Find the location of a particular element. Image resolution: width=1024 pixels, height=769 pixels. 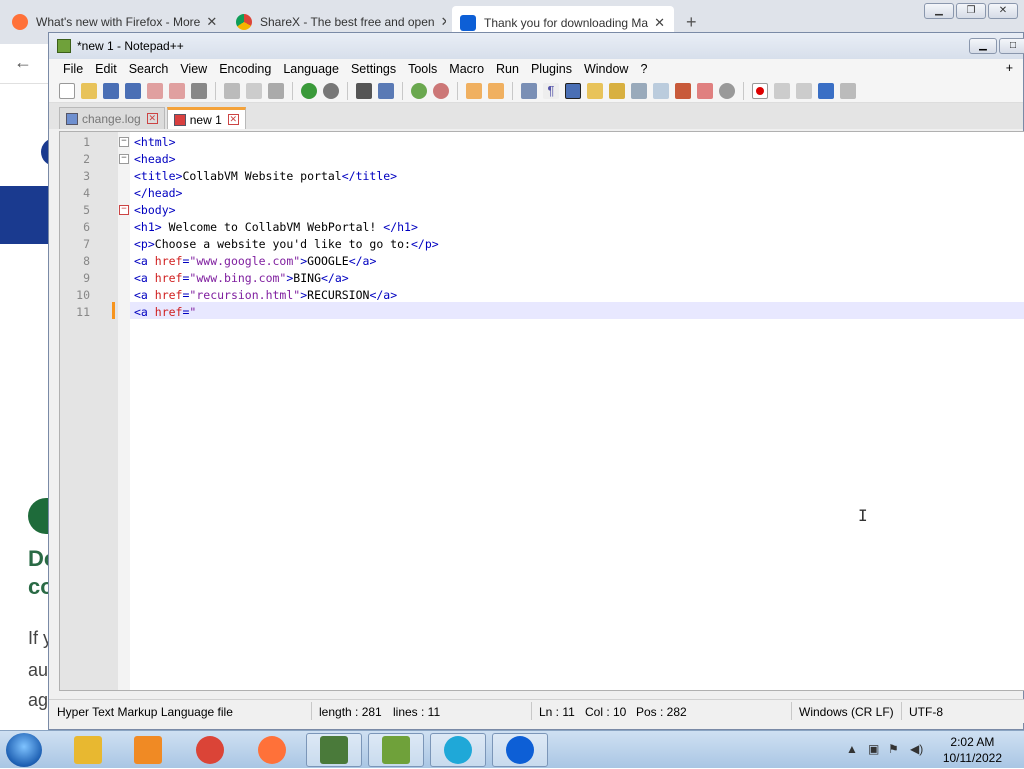

start-button is located at coordinates (24, 750).